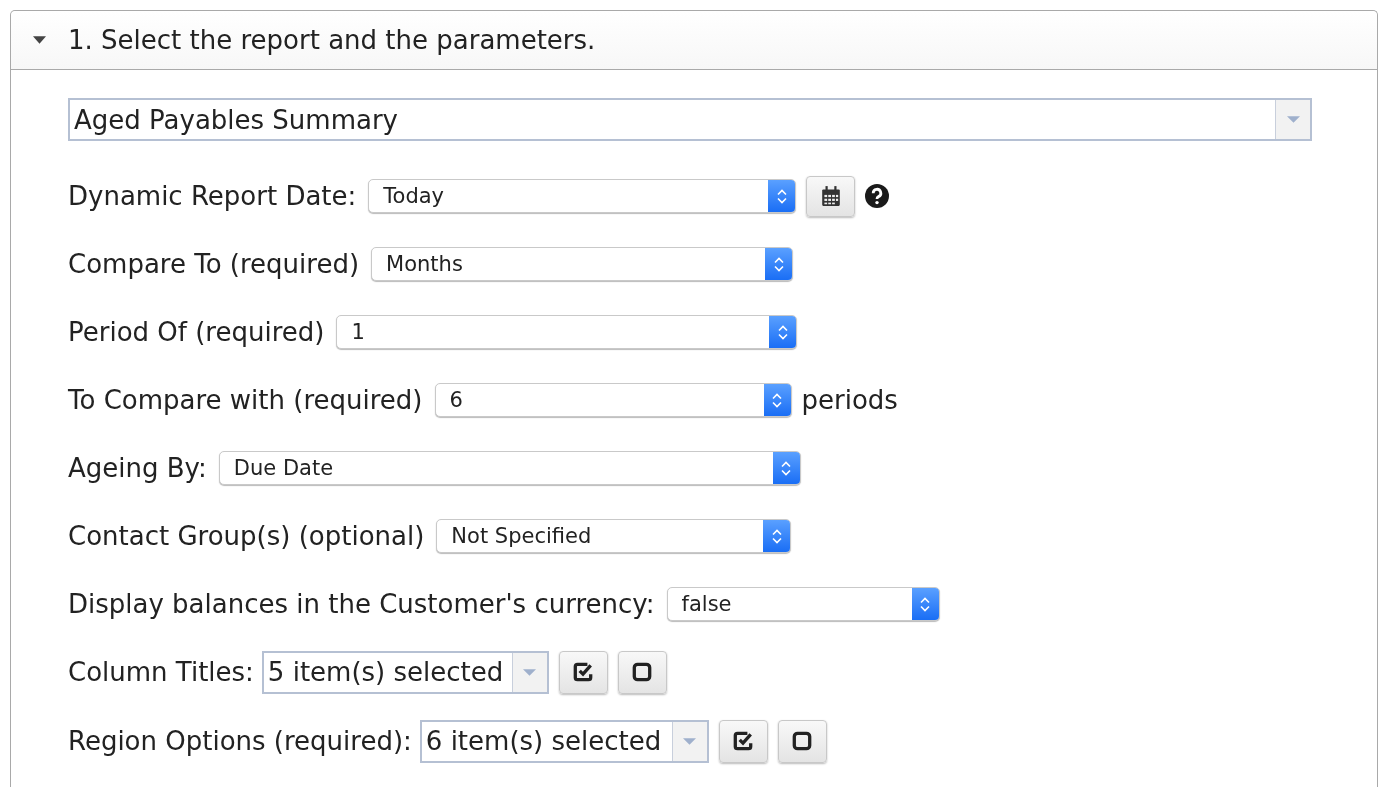 The width and height of the screenshot is (1388, 788). What do you see at coordinates (849, 400) in the screenshot?
I see `unit-label: periods` at bounding box center [849, 400].